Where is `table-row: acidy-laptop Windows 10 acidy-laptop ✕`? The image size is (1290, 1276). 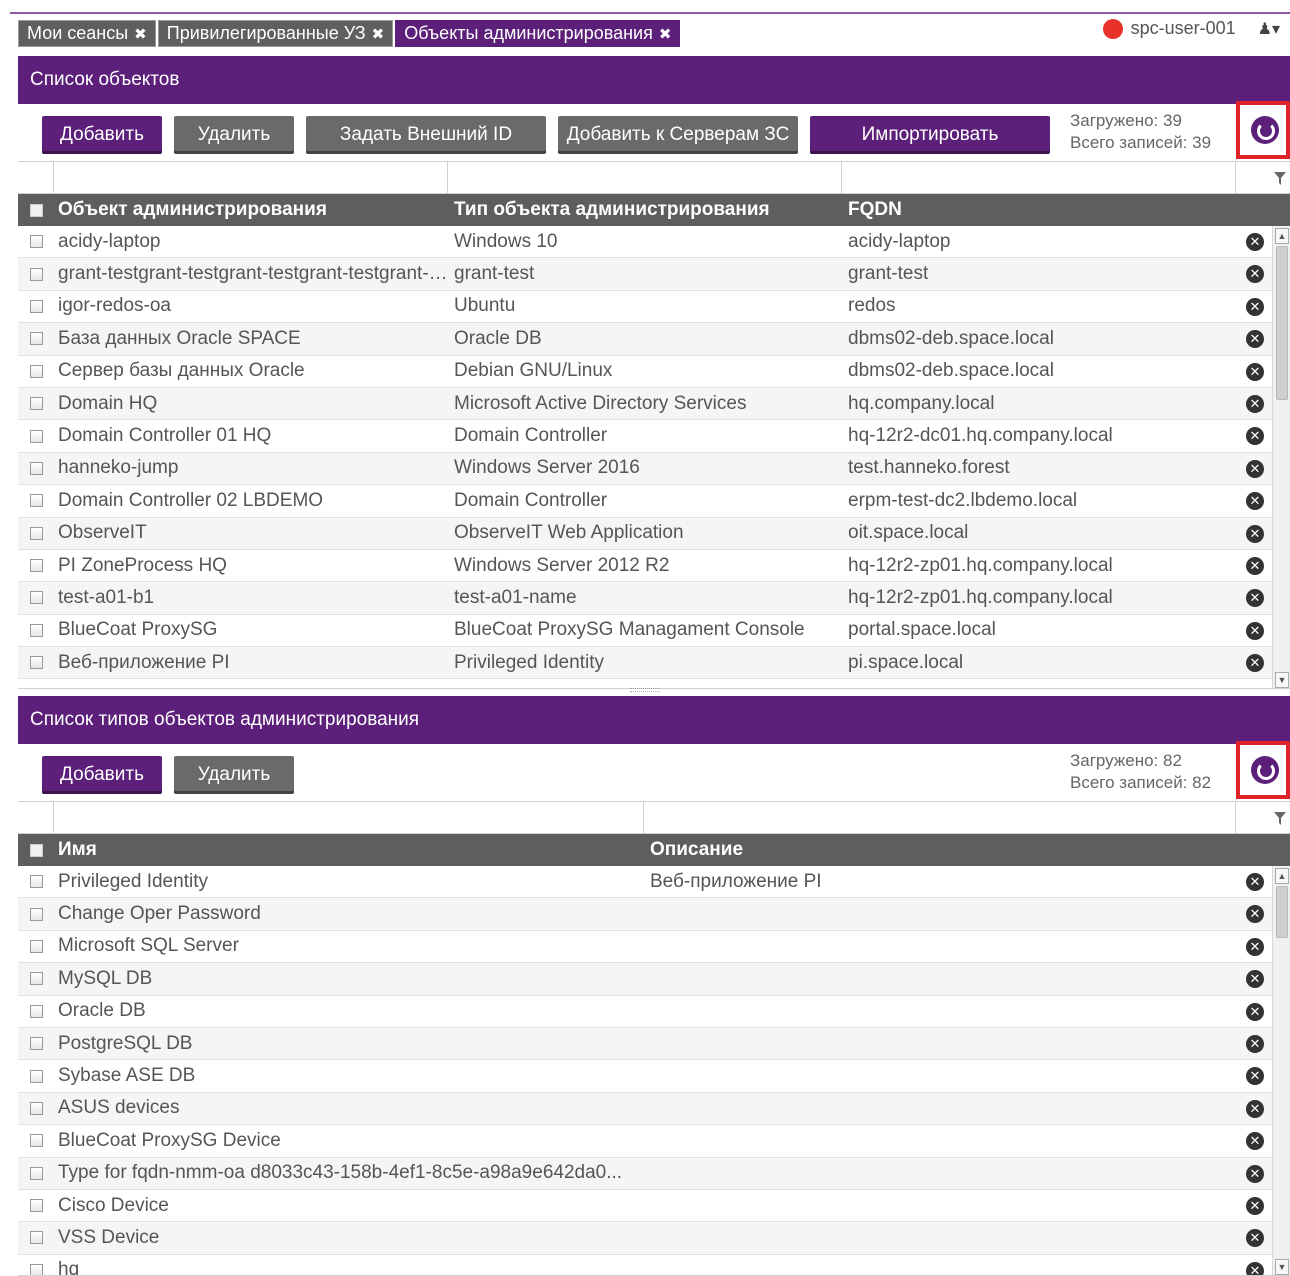
table-row: acidy-laptop Windows 10 acidy-laptop ✕ is located at coordinates (654, 242).